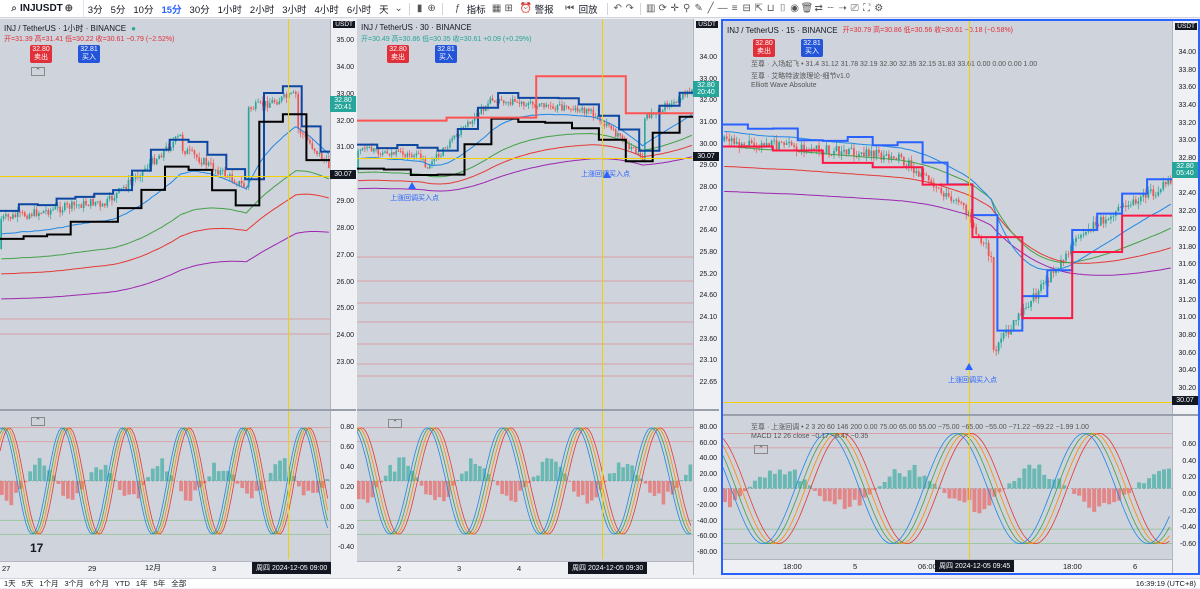 Image resolution: width=1200 pixels, height=589 pixels. What do you see at coordinates (1166, 583) in the screenshot?
I see `clock: 16:39:19 (UTC+8)` at bounding box center [1166, 583].